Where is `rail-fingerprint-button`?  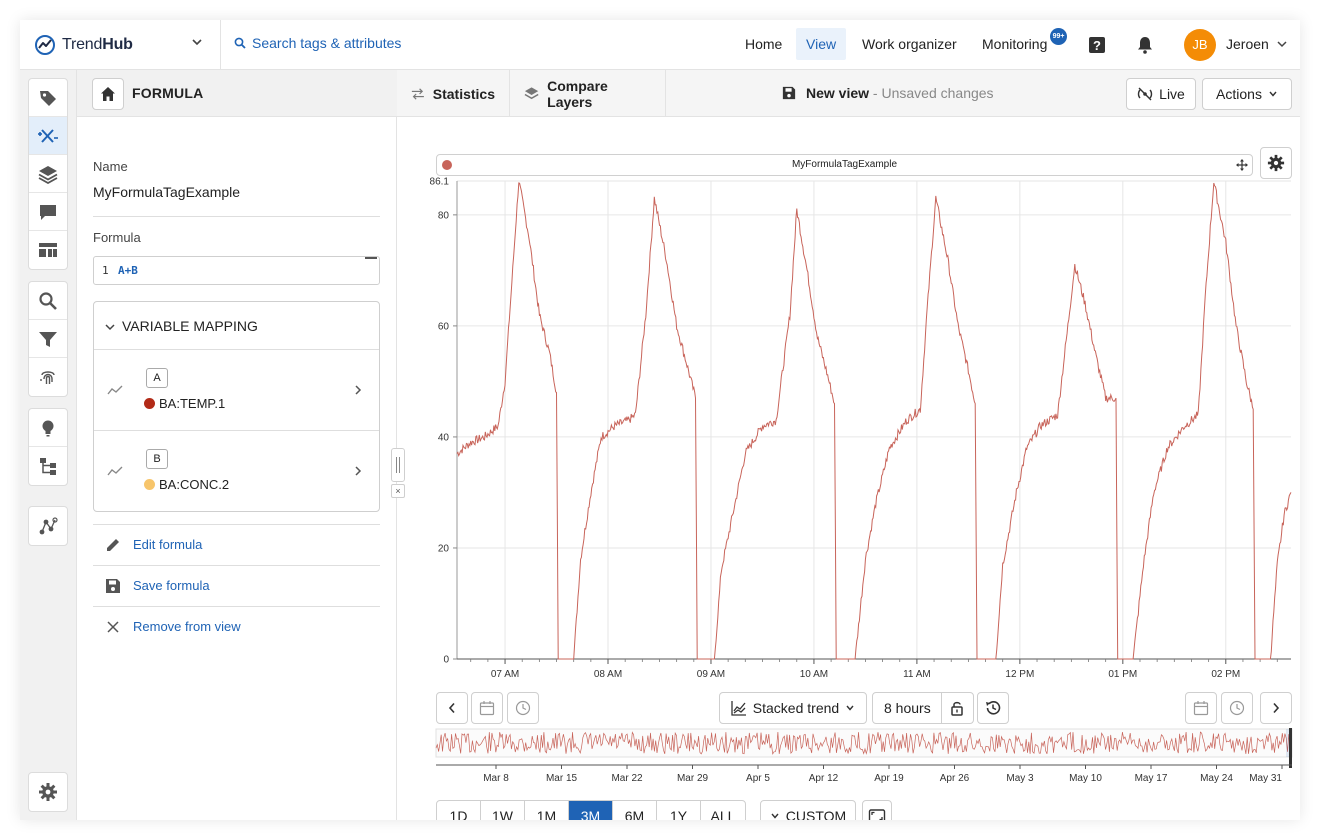 rail-fingerprint-button is located at coordinates (48, 377).